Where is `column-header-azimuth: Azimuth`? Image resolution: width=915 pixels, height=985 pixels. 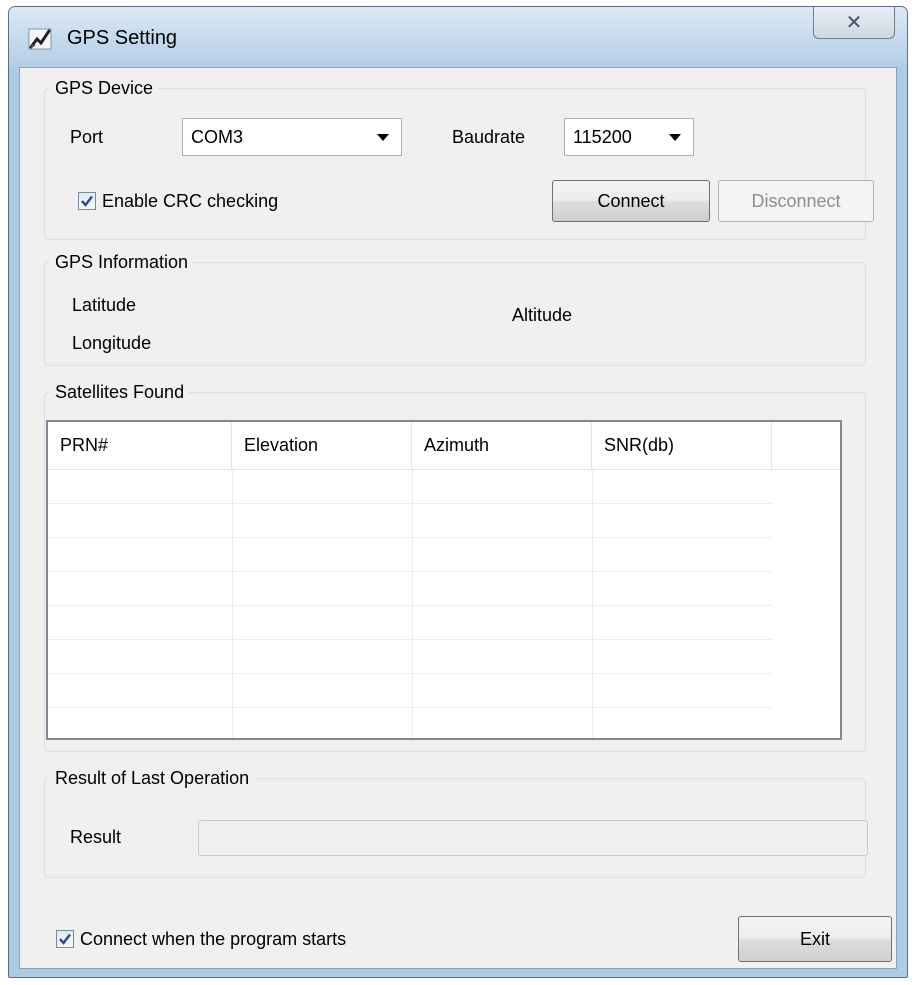 column-header-azimuth: Azimuth is located at coordinates (502, 446).